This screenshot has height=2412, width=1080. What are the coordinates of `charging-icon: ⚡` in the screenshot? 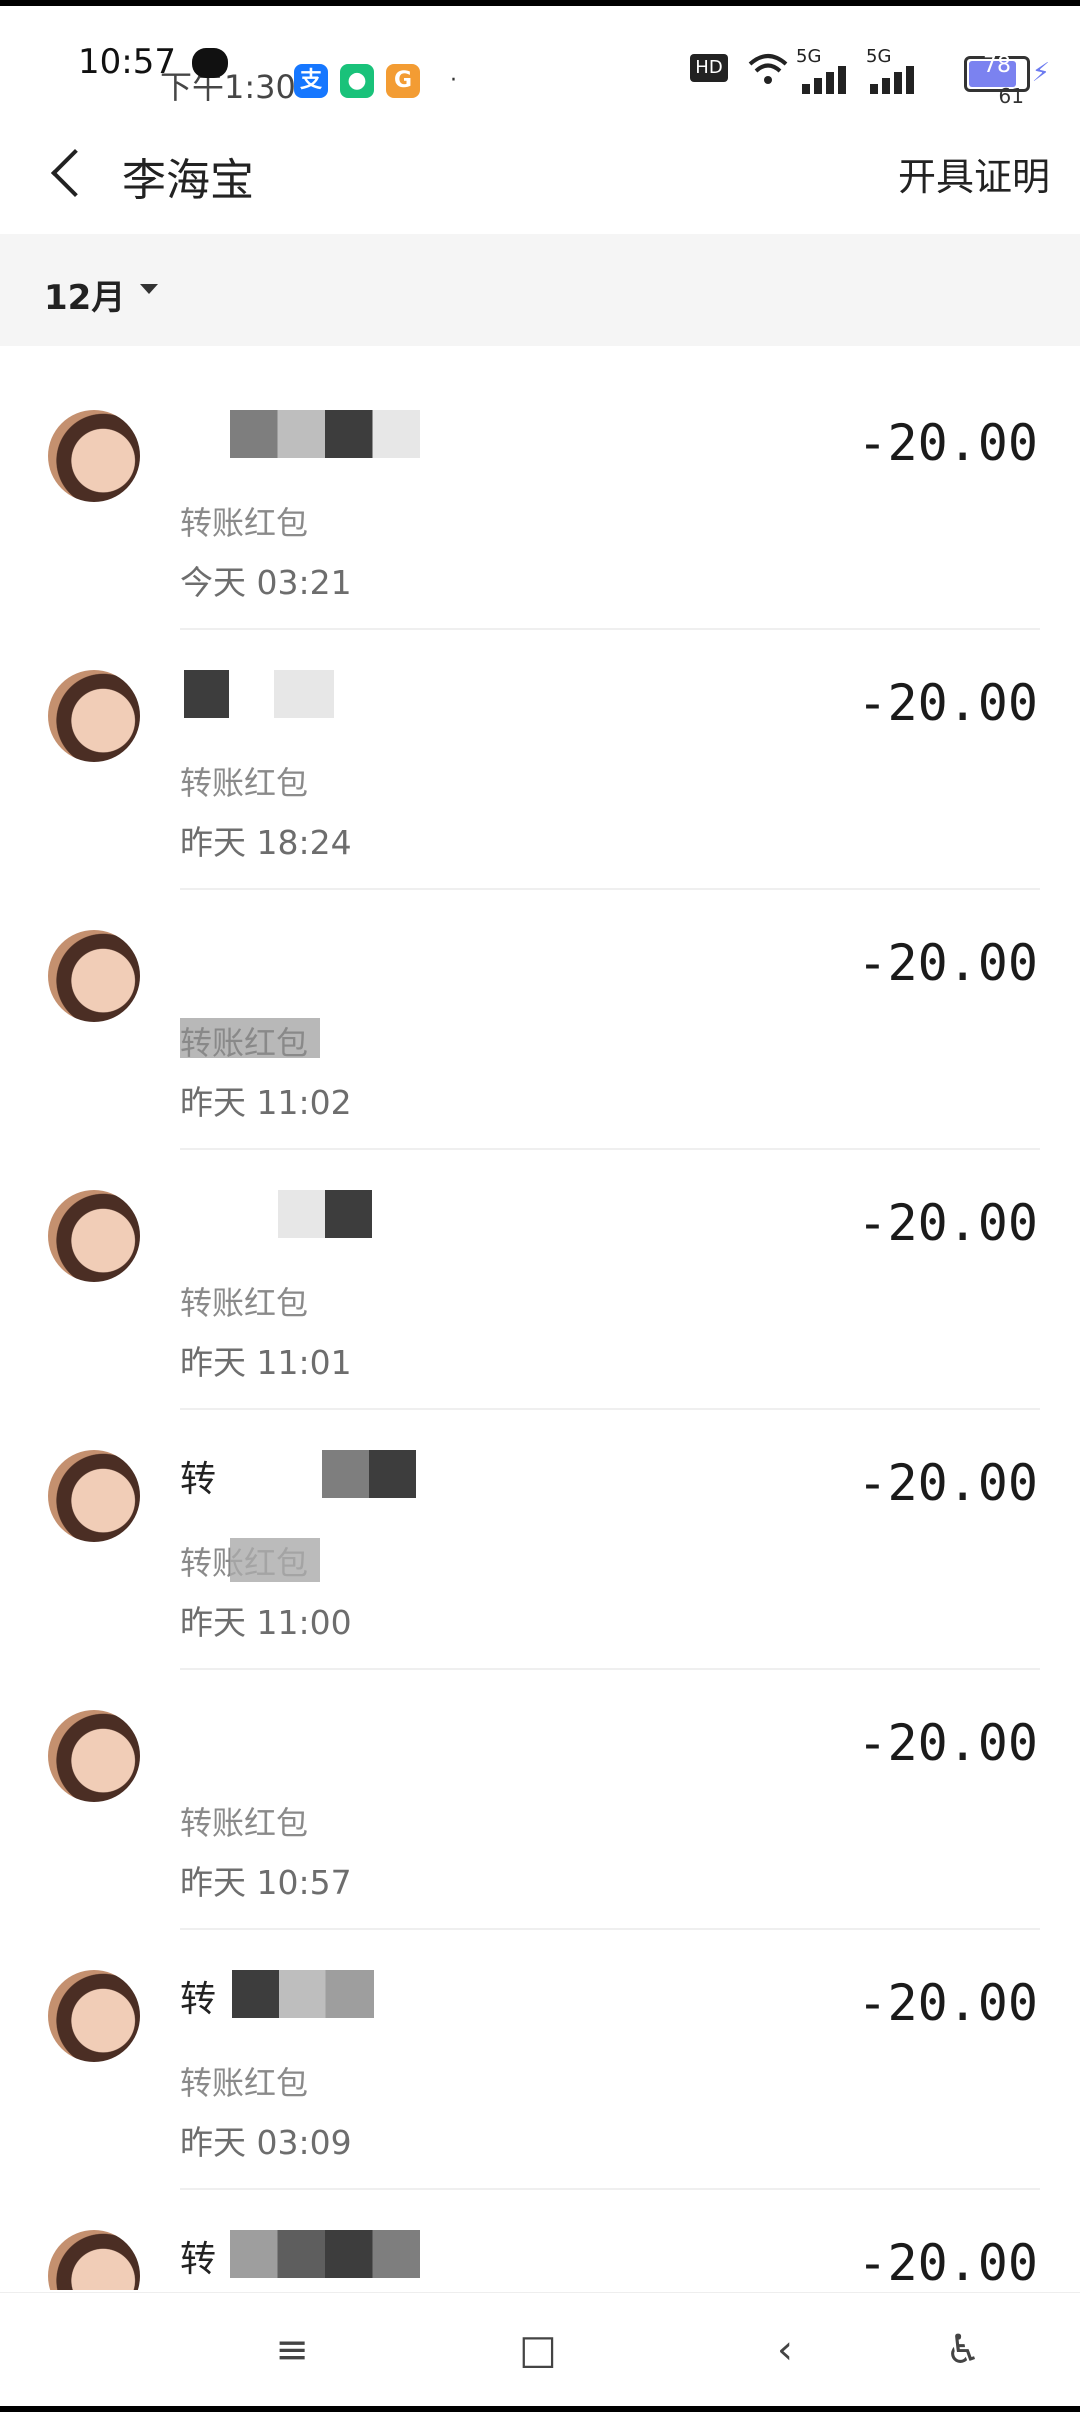 It's located at (1040, 73).